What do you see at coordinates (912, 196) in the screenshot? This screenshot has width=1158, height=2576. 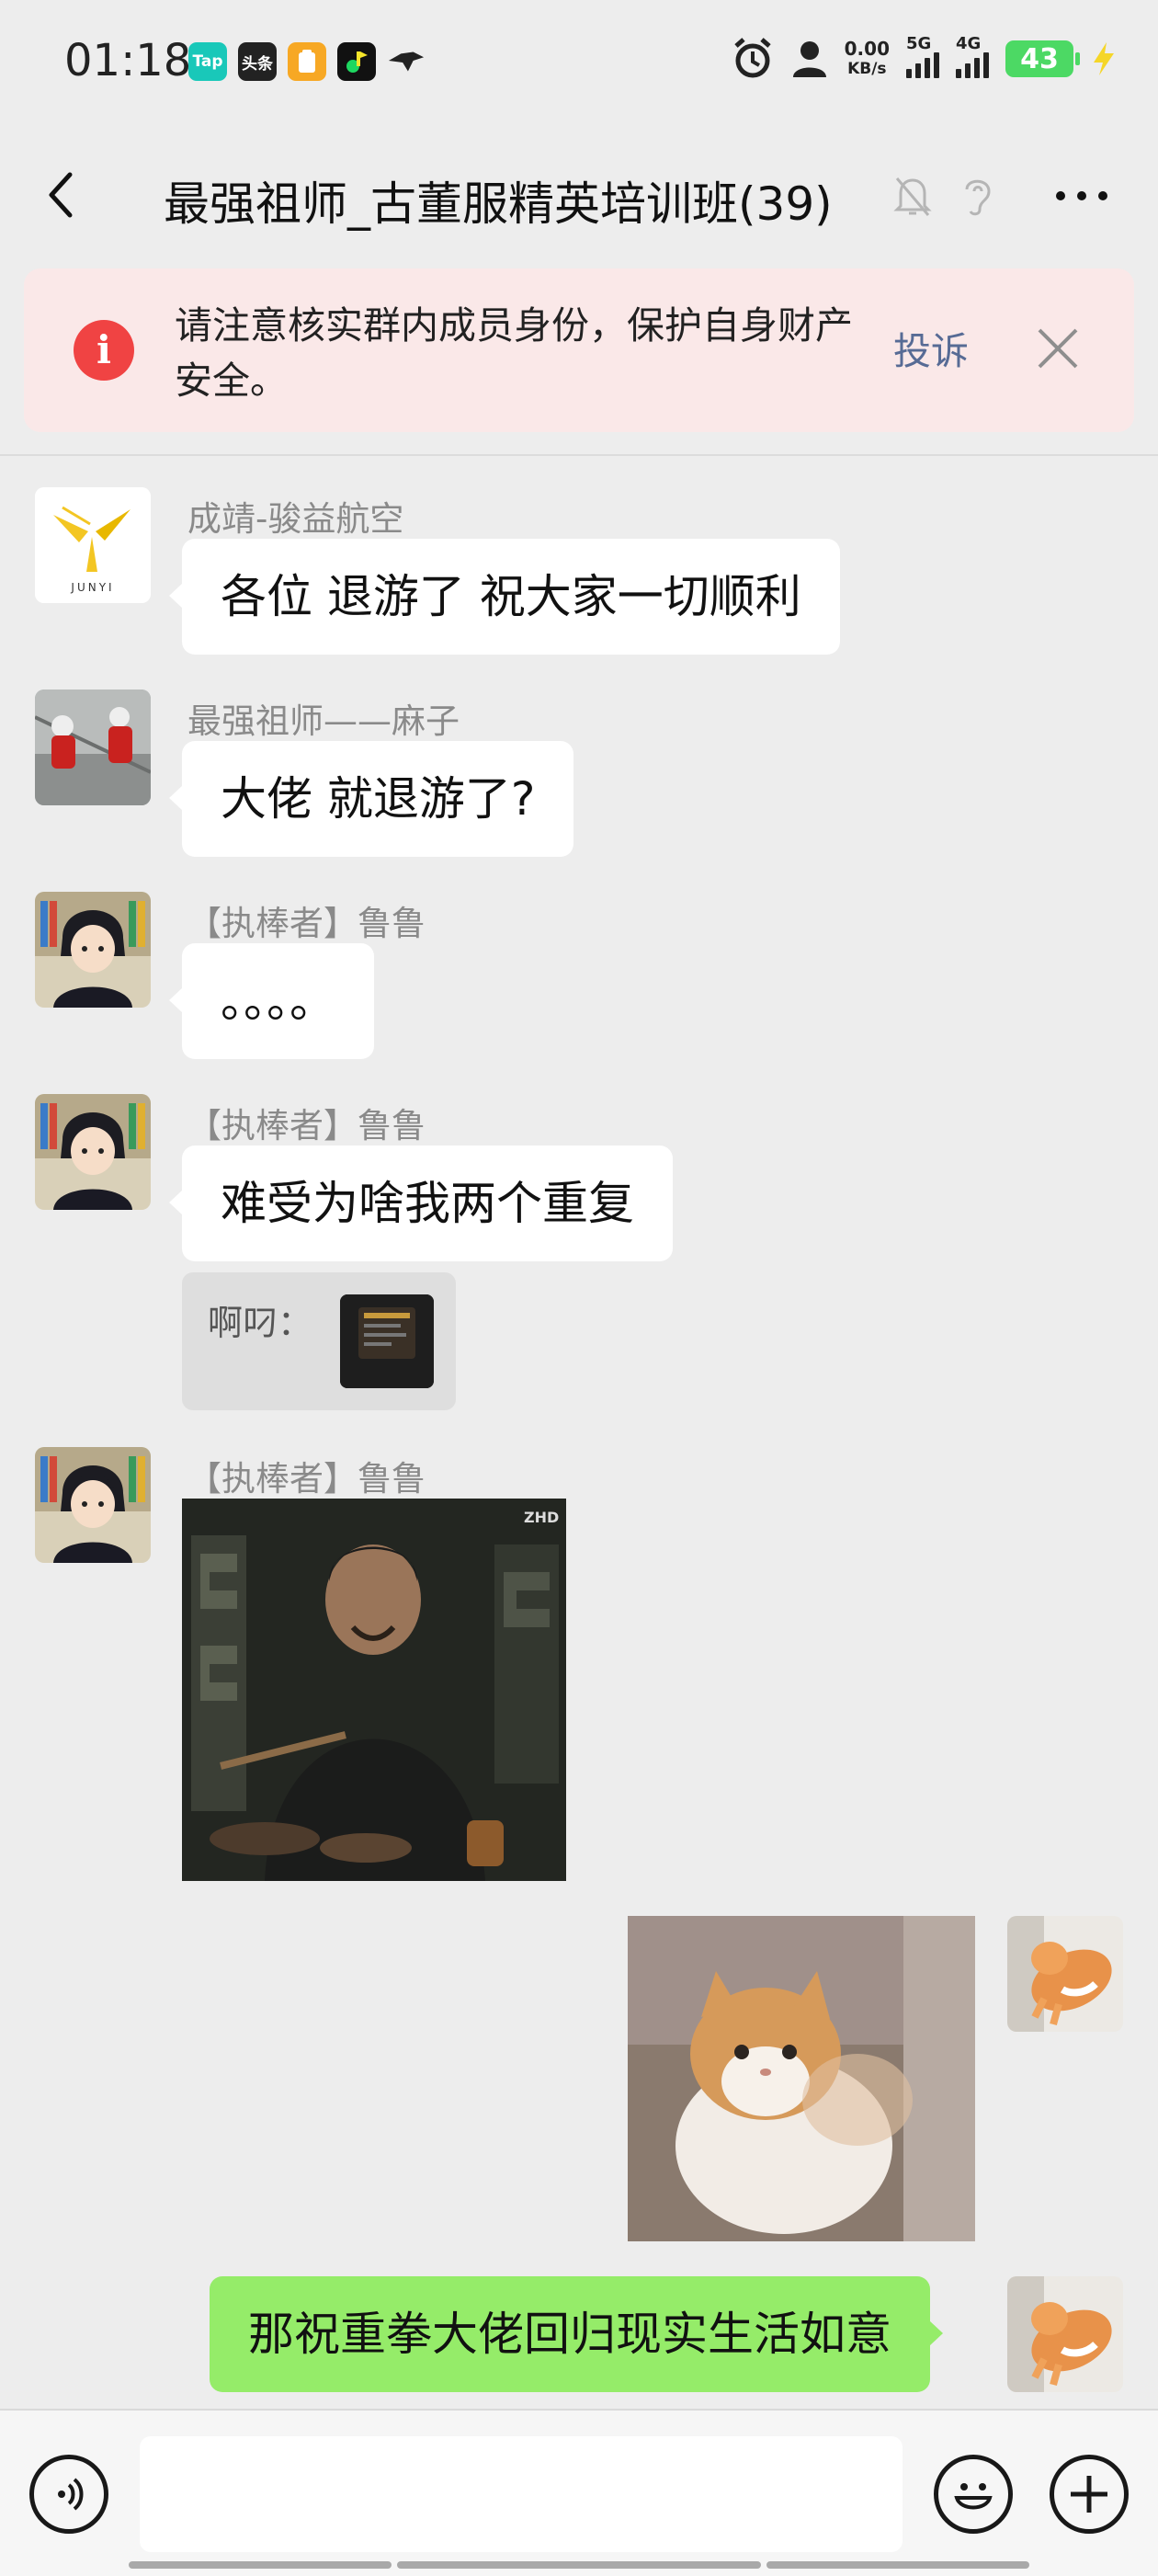 I see `mute-bell-icon` at bounding box center [912, 196].